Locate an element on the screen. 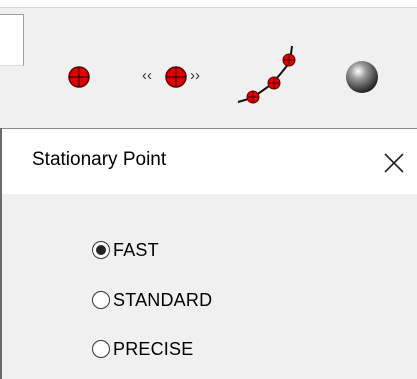 The width and height of the screenshot is (417, 379). precise-label: PRECISE is located at coordinates (153, 348).